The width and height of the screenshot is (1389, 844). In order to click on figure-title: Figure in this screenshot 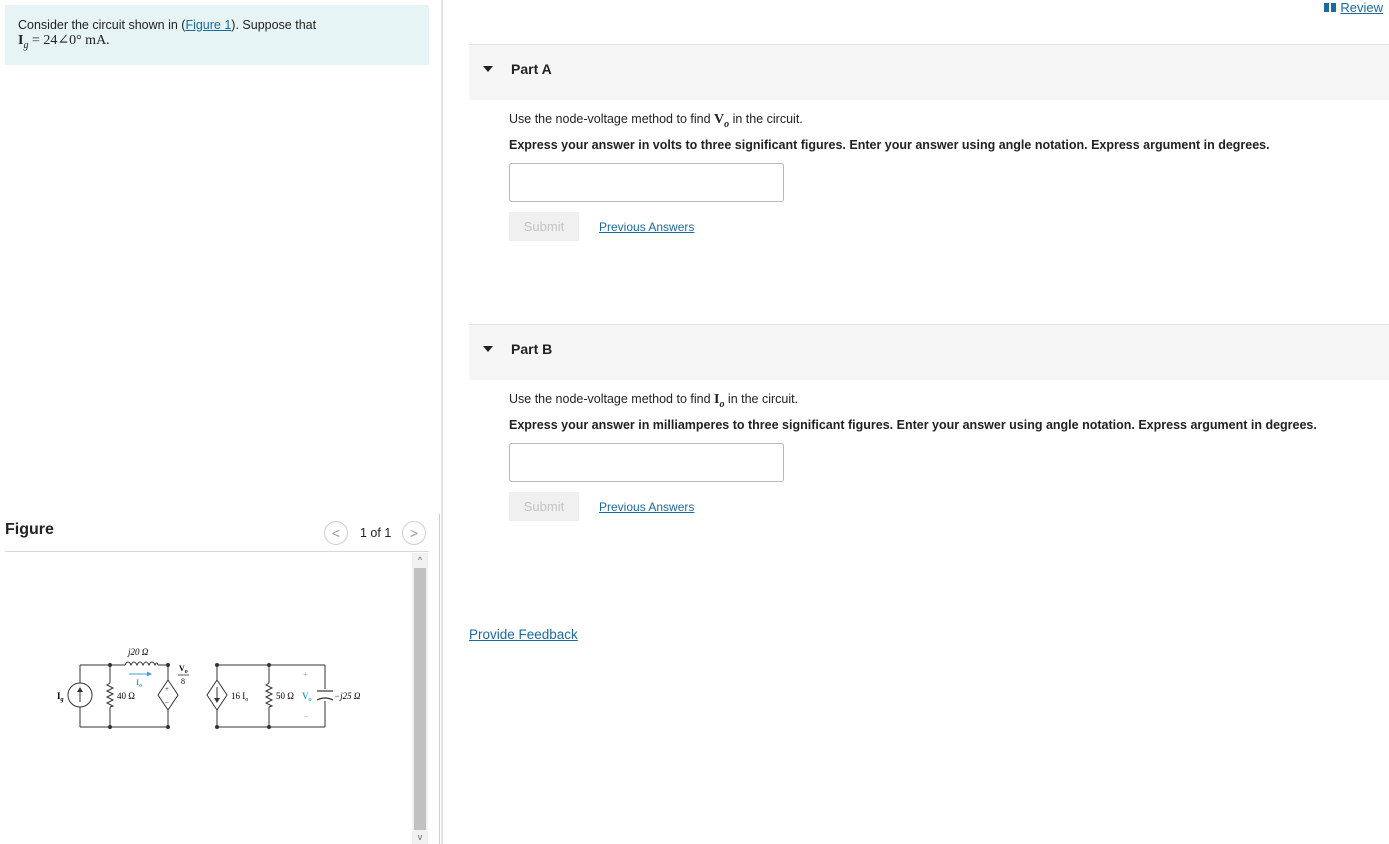, I will do `click(29, 529)`.